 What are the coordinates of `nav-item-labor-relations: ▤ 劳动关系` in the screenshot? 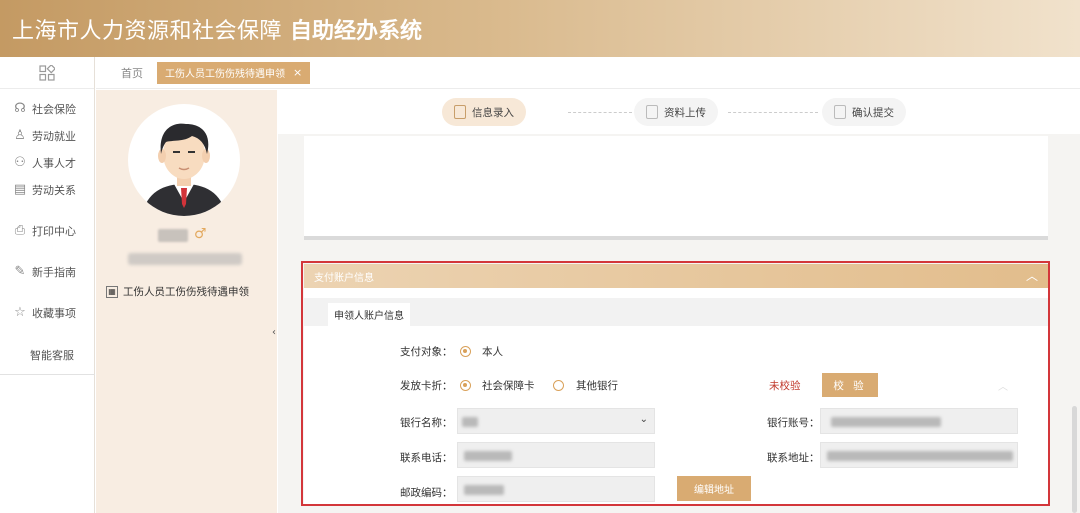 It's located at (47, 189).